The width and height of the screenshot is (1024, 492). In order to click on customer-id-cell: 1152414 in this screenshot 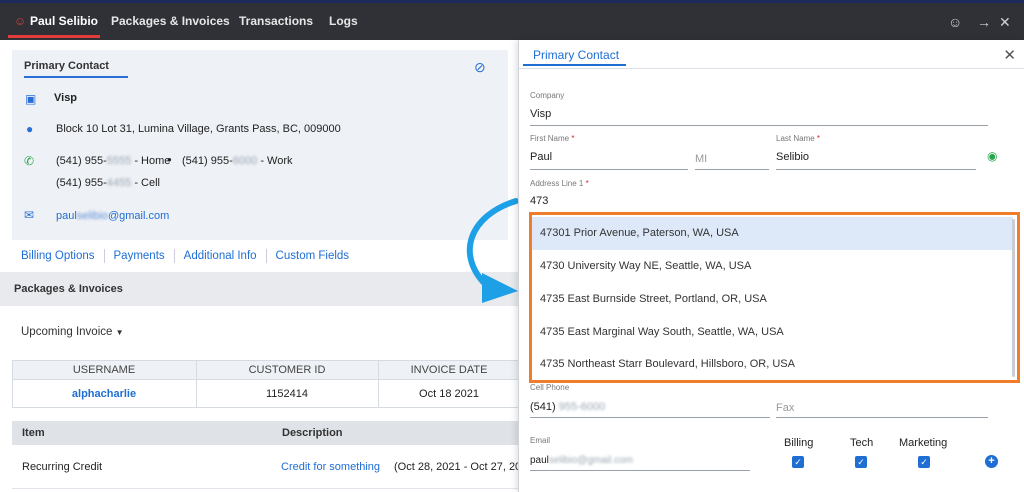, I will do `click(286, 394)`.